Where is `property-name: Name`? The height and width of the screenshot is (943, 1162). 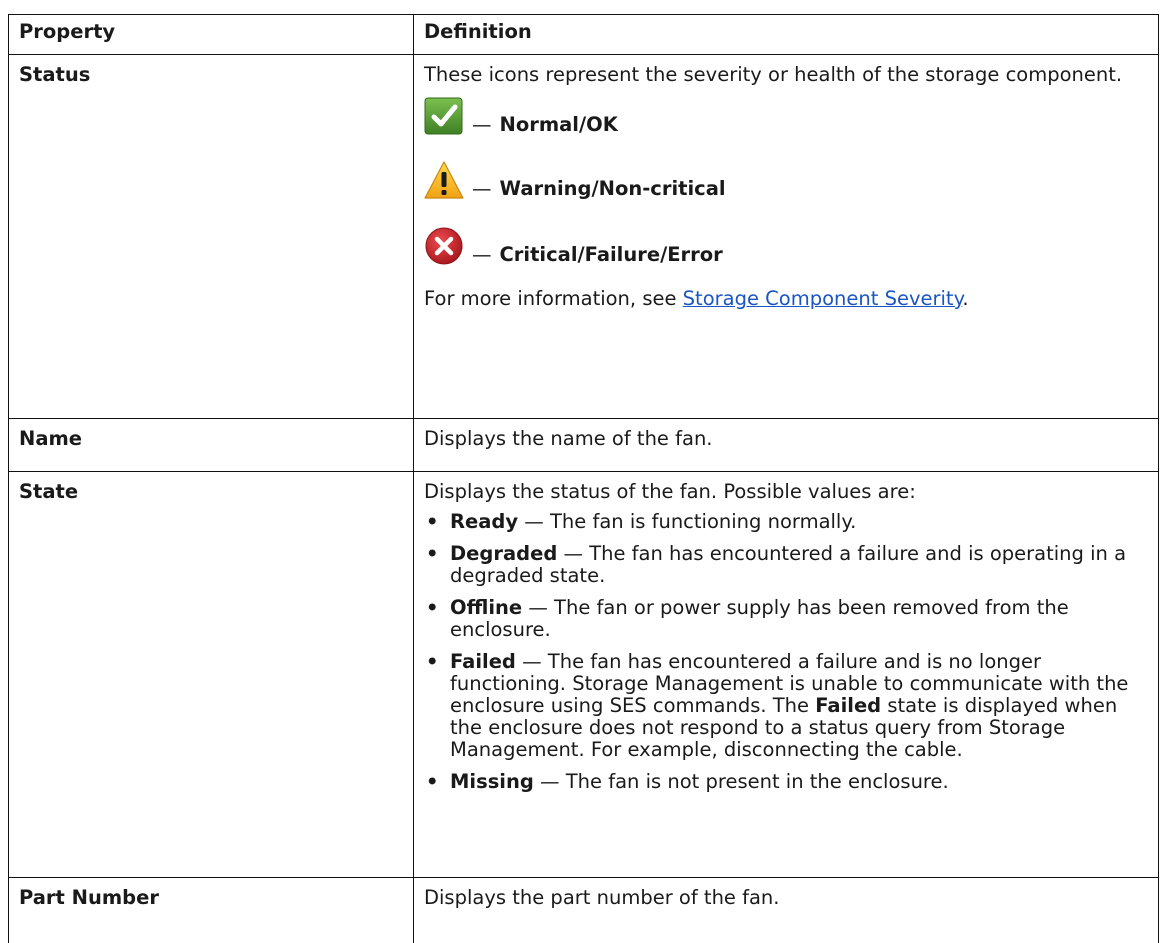 property-name: Name is located at coordinates (211, 445).